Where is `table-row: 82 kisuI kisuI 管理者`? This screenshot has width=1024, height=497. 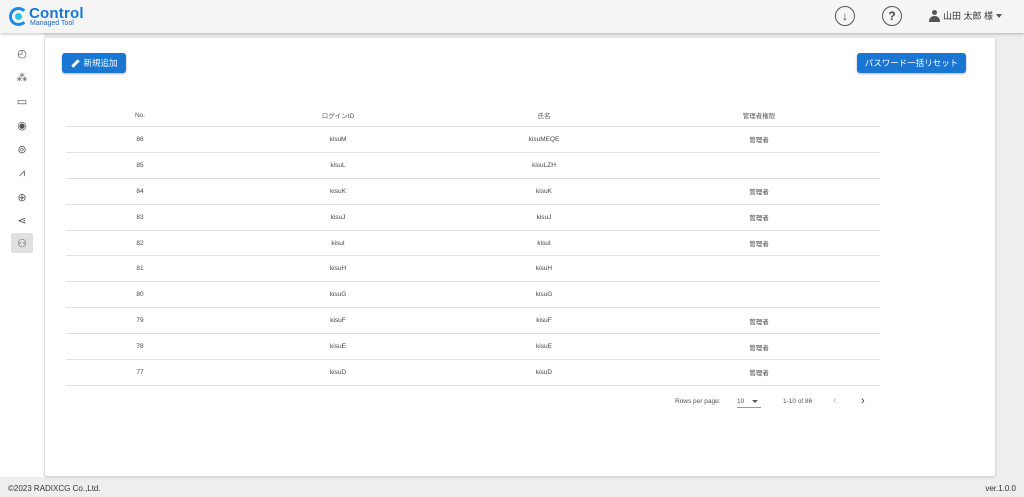
table-row: 82 kisuI kisuI 管理者 is located at coordinates (473, 244).